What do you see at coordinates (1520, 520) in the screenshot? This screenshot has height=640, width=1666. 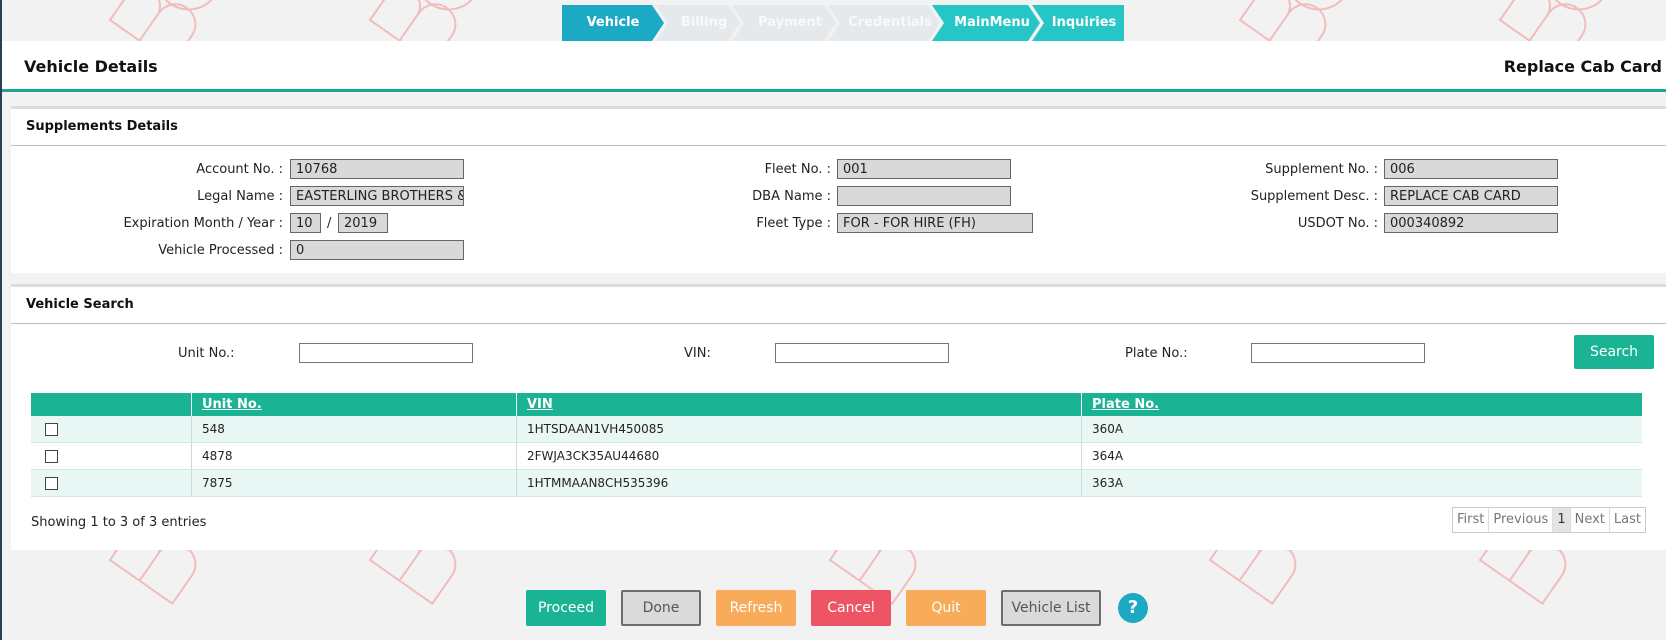 I see `pager-previous: Previous` at bounding box center [1520, 520].